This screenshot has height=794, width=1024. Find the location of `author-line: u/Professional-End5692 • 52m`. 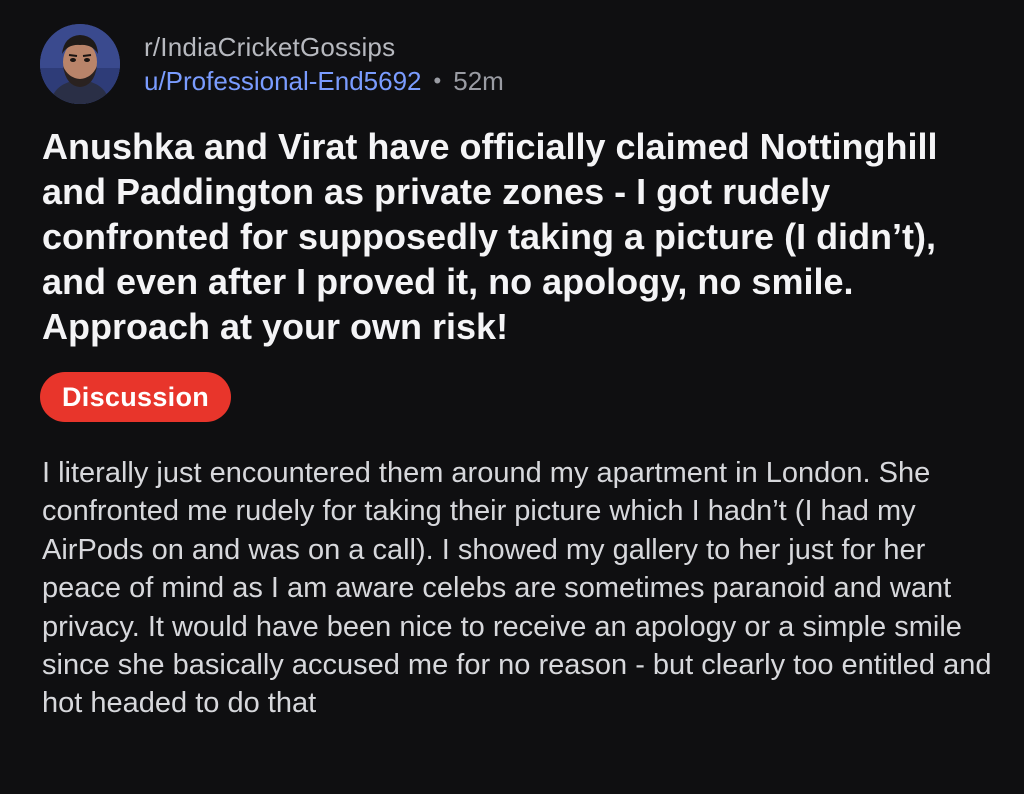

author-line: u/Professional-End5692 • 52m is located at coordinates (324, 81).